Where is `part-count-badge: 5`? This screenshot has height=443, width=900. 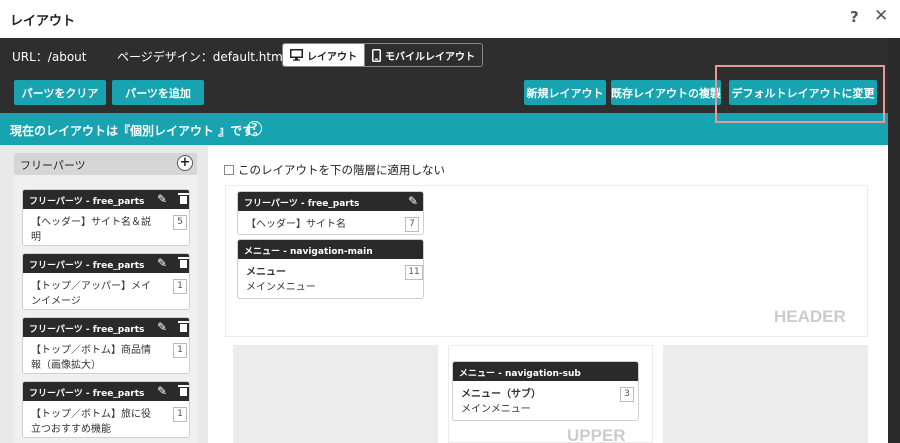 part-count-badge: 5 is located at coordinates (180, 222).